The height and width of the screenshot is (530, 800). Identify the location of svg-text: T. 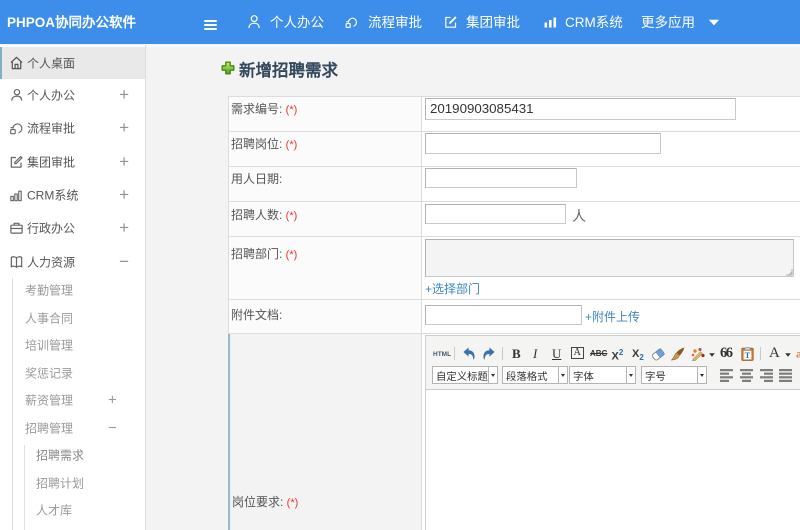
(748, 354).